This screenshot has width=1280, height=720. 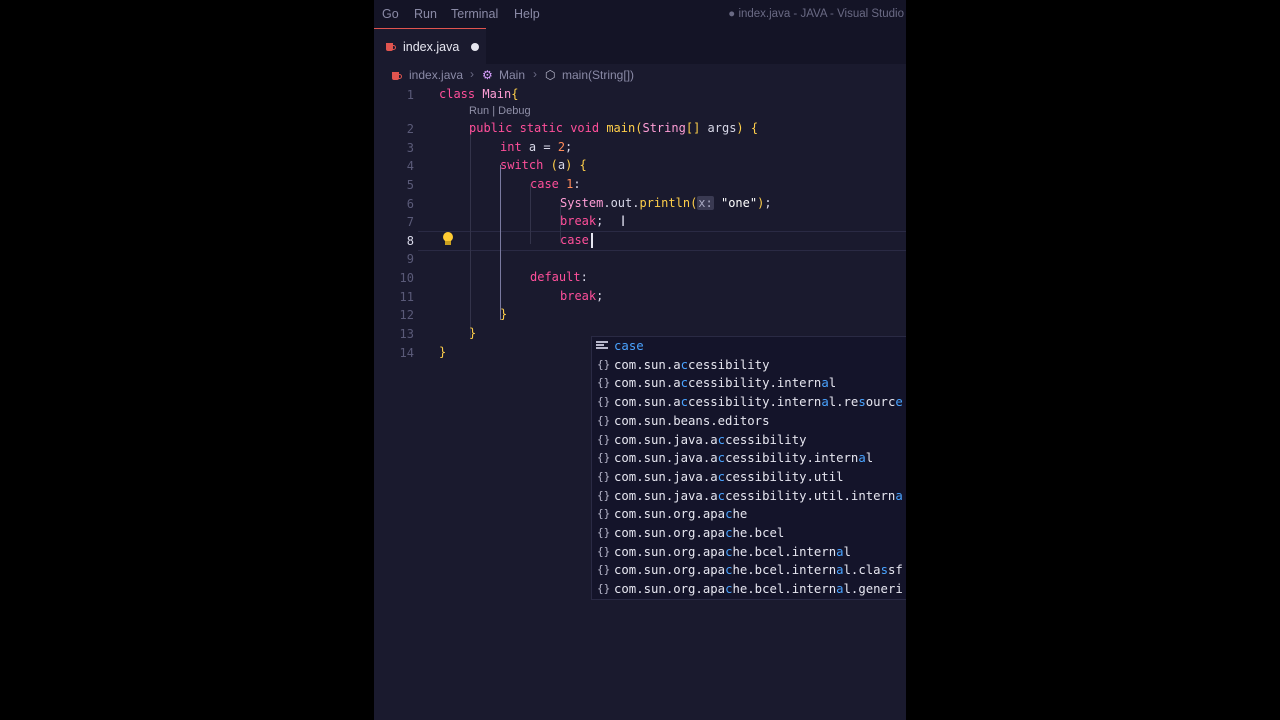 I want to click on code-line-13: }, so click(x=472, y=333).